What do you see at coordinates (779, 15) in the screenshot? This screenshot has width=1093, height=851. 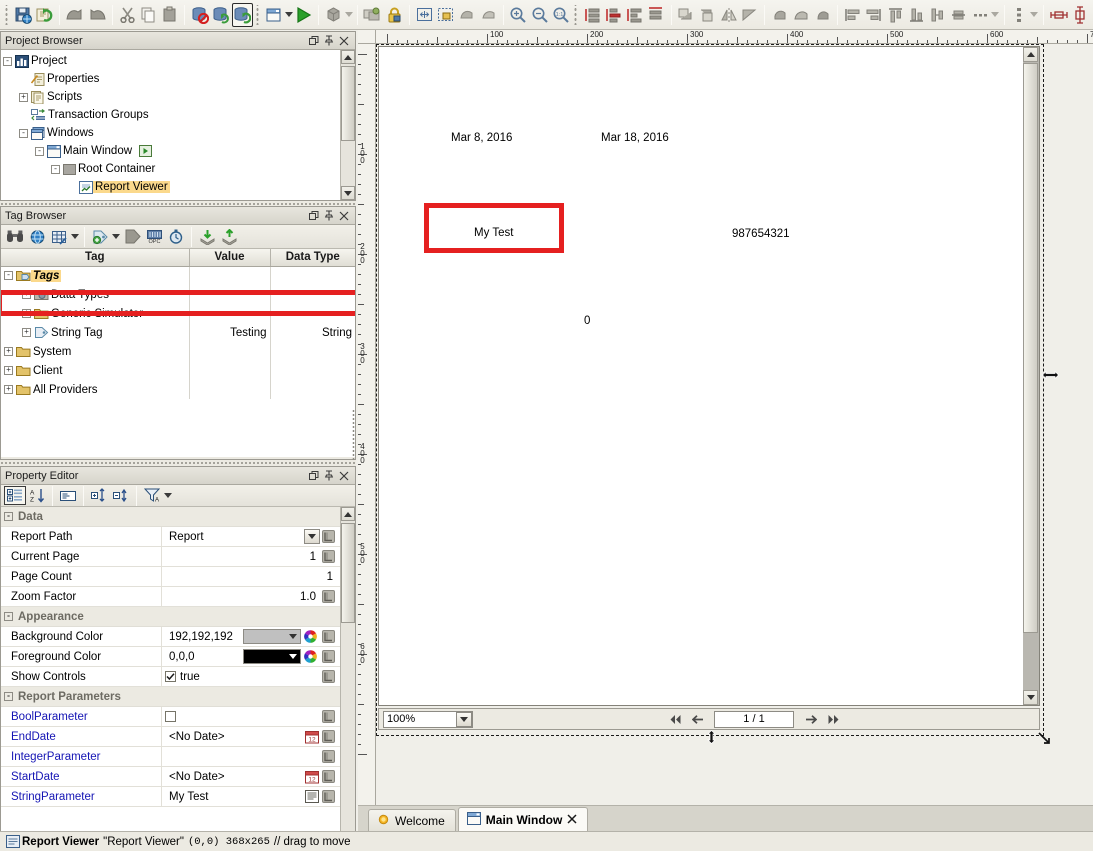 I see `rotate-left-button` at bounding box center [779, 15].